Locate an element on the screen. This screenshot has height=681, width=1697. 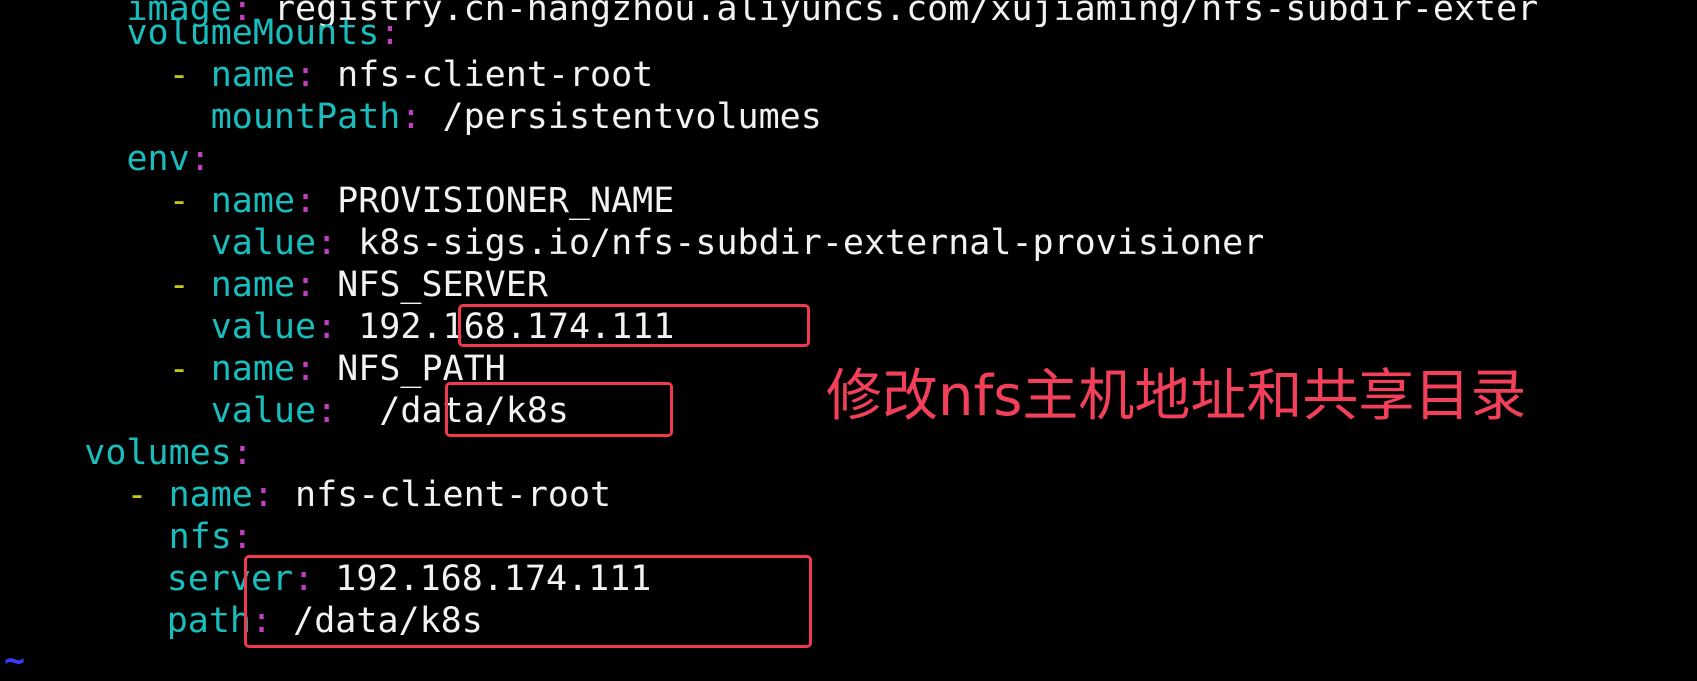
yaml-line-mount-name: - name: nfs-client-root is located at coordinates (327, 75).